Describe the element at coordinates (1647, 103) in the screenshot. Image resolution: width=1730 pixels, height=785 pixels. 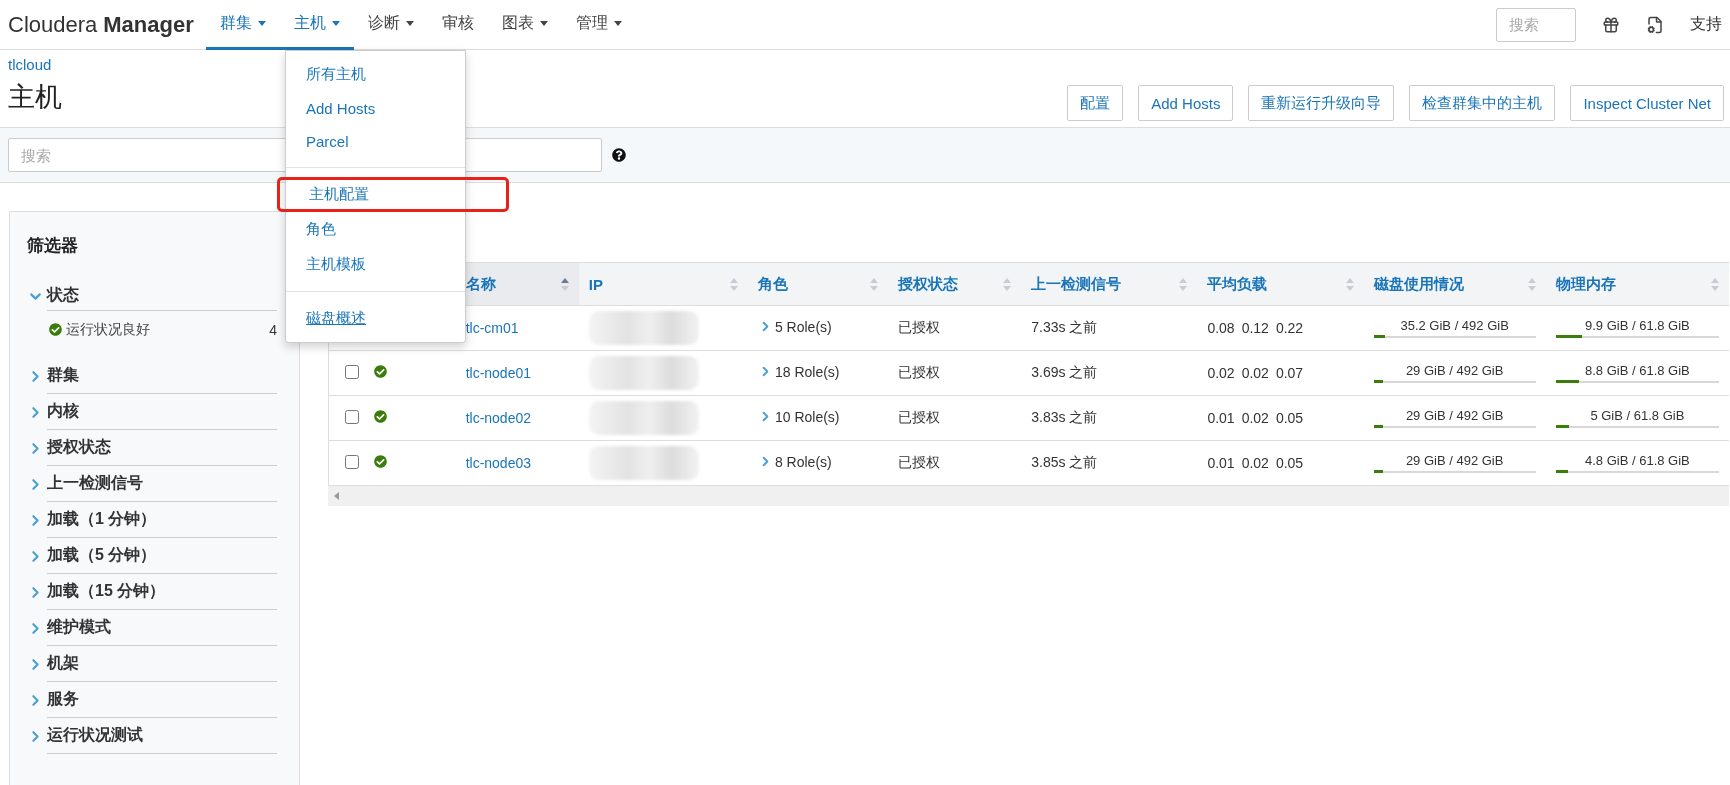
I see `action-button: Inspect Cluster Net` at that location.